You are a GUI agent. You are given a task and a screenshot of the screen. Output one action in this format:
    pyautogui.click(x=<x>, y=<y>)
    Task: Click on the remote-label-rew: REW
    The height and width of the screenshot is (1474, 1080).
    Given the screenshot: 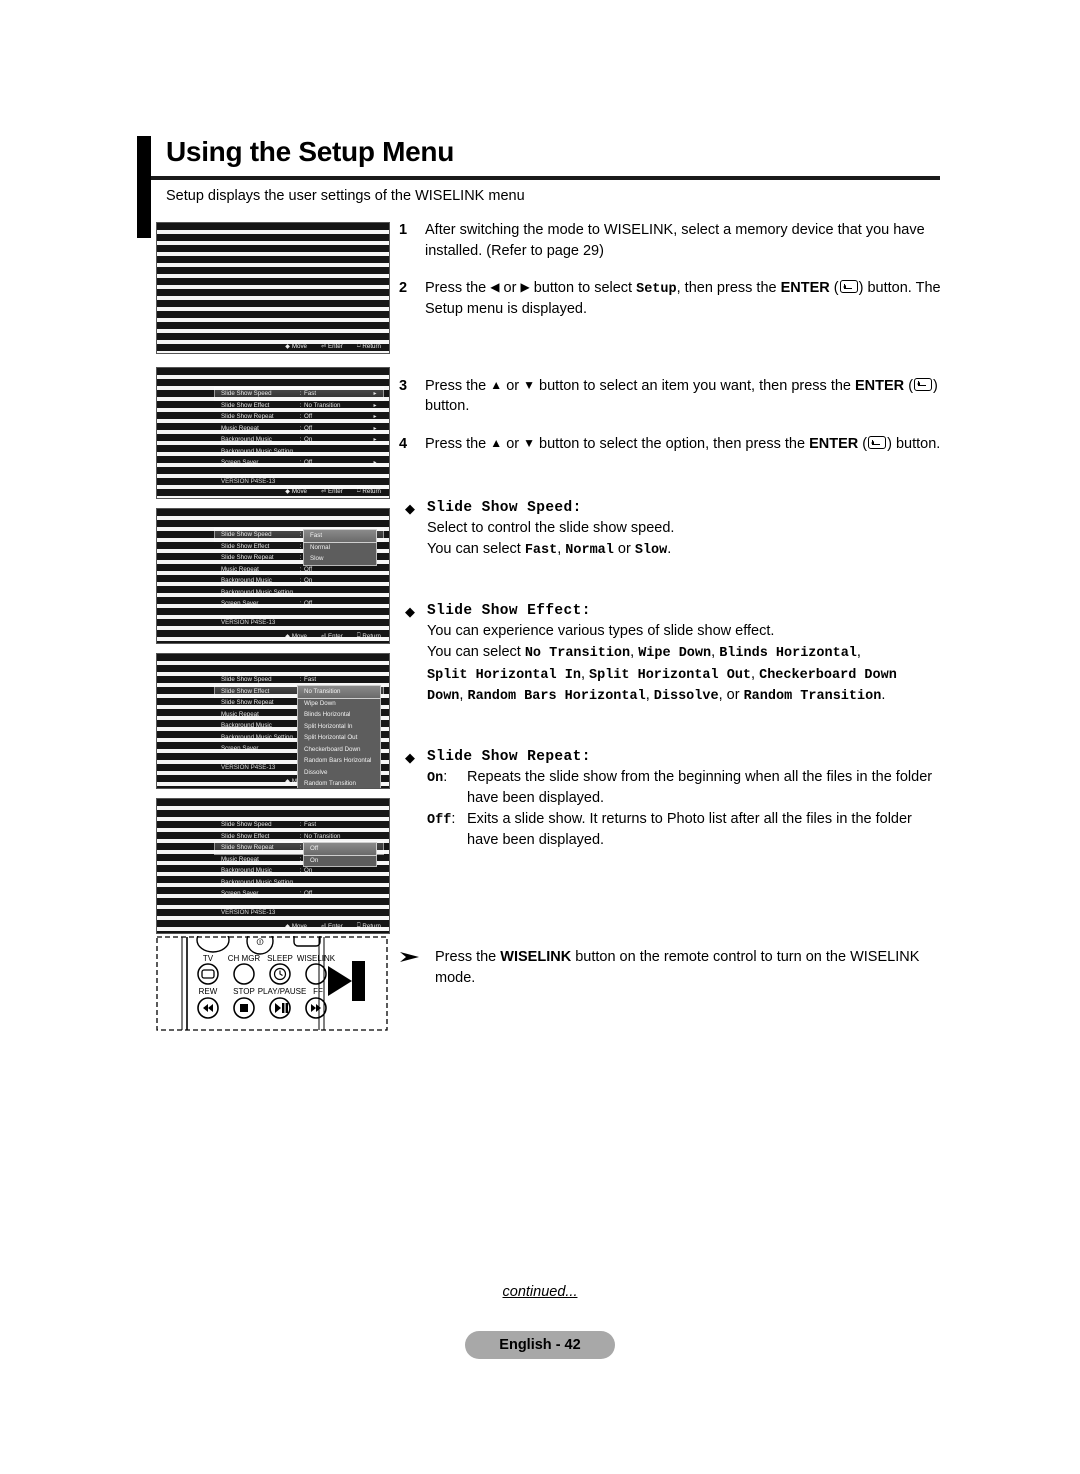 What is the action you would take?
    pyautogui.click(x=208, y=991)
    